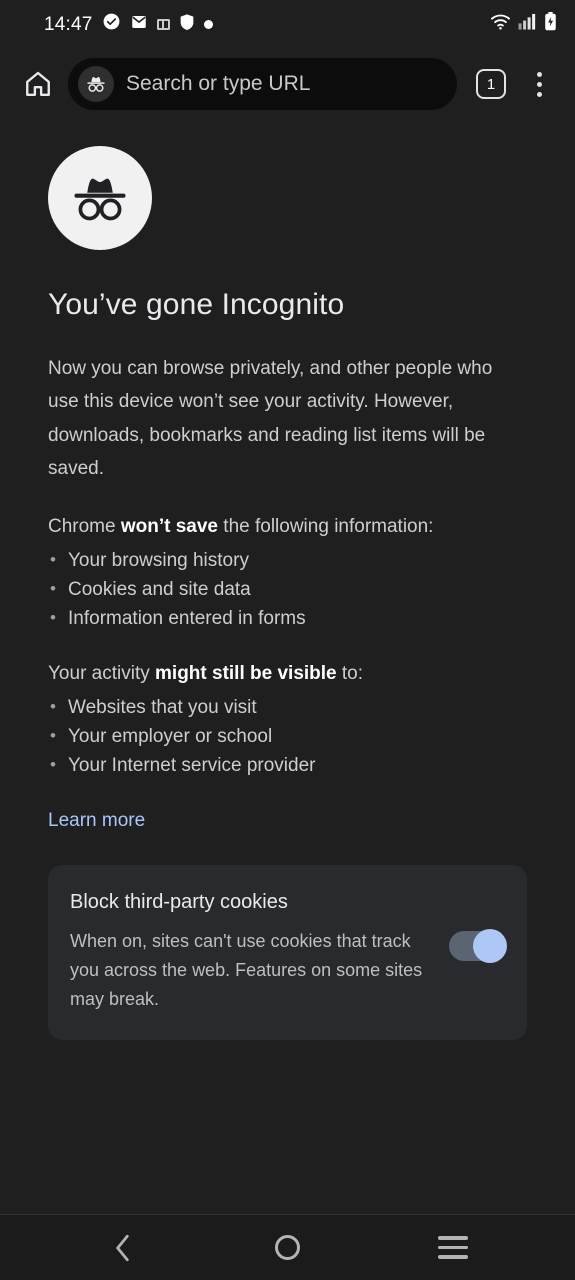 The width and height of the screenshot is (575, 1280). What do you see at coordinates (179, 901) in the screenshot?
I see `cookie-card-title: Block third-party cookies` at bounding box center [179, 901].